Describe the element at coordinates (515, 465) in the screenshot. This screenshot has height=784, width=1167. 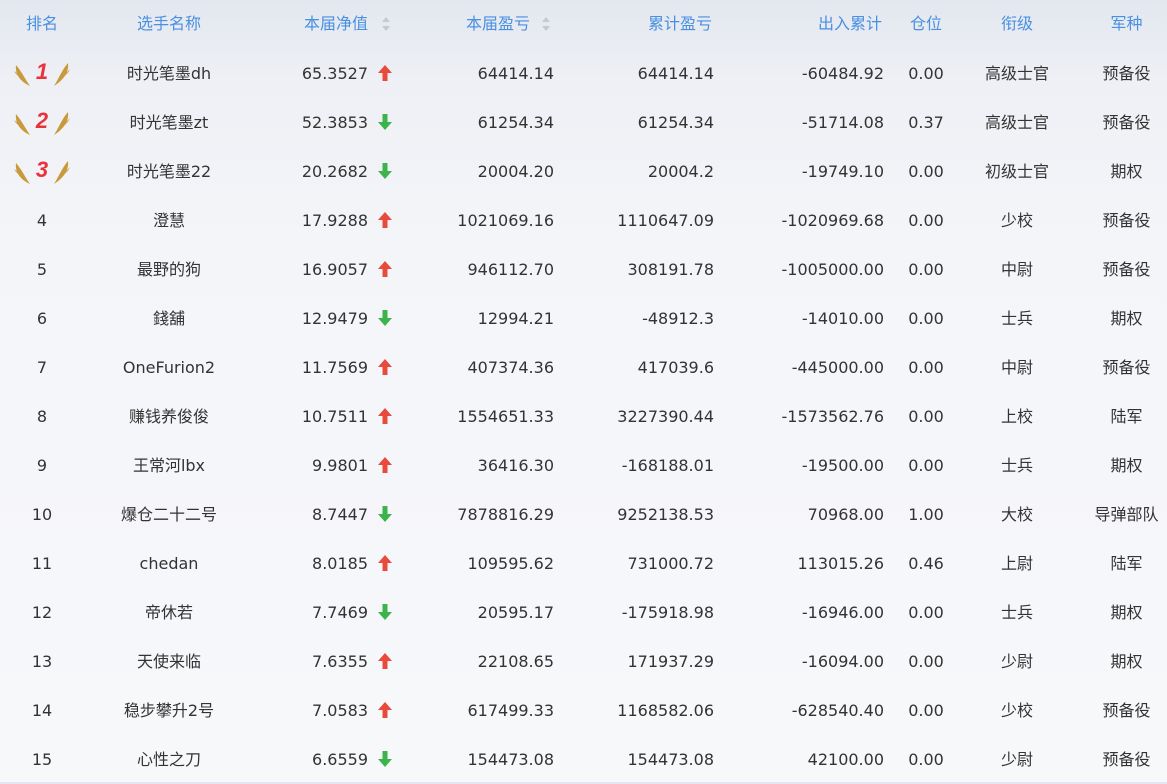
I see `session-pnl: 36416.30` at that location.